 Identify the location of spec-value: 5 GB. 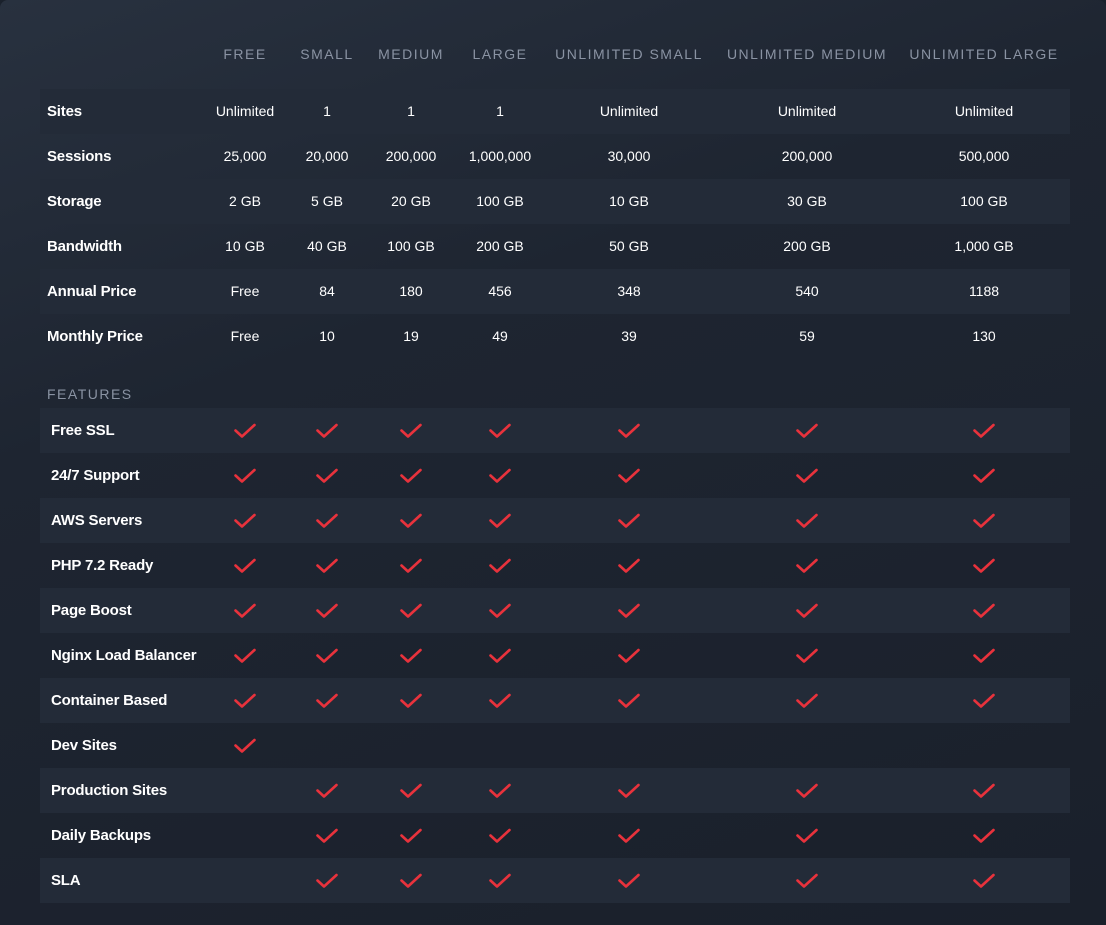
(327, 201).